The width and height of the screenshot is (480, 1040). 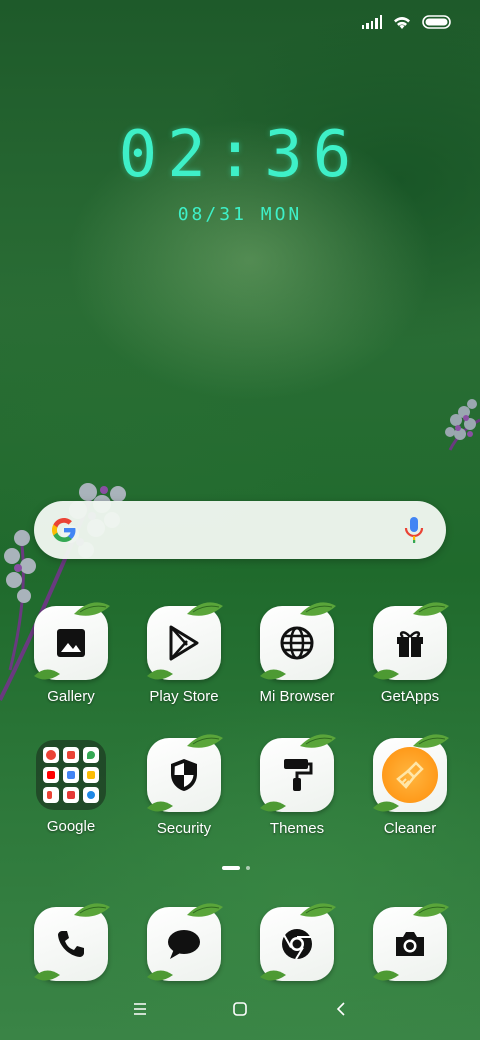 I want to click on dock-camera, so click(x=410, y=942).